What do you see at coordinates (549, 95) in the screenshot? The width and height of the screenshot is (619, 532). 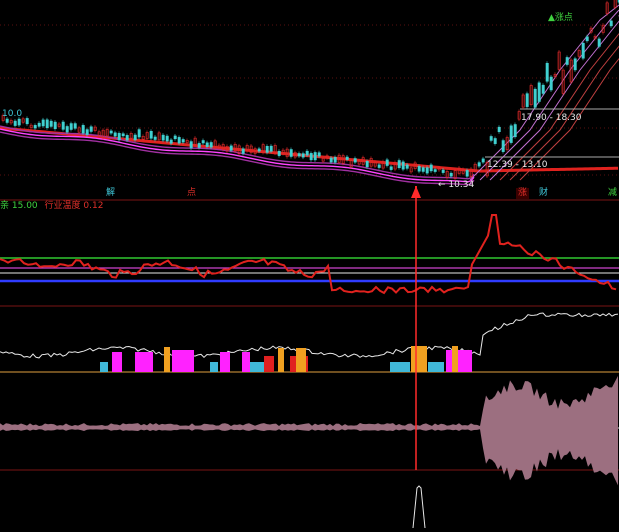 I see `channel-line` at bounding box center [549, 95].